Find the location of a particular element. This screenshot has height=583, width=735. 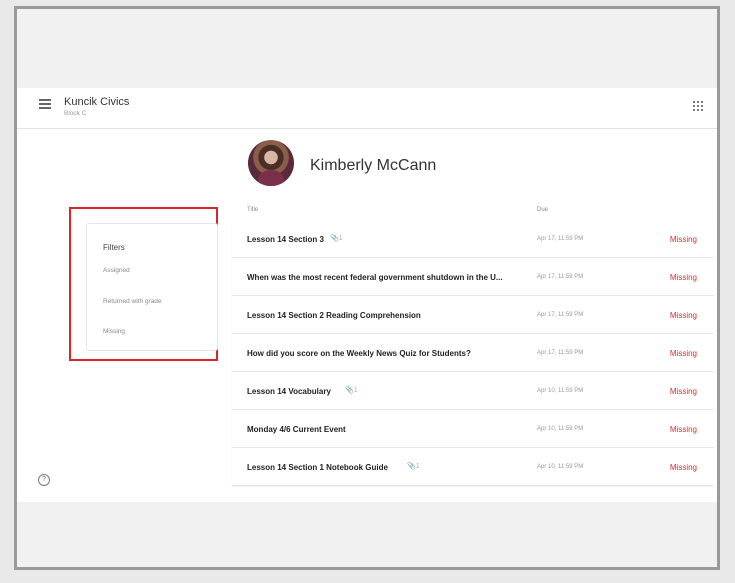

apps-grid-icon is located at coordinates (698, 106).